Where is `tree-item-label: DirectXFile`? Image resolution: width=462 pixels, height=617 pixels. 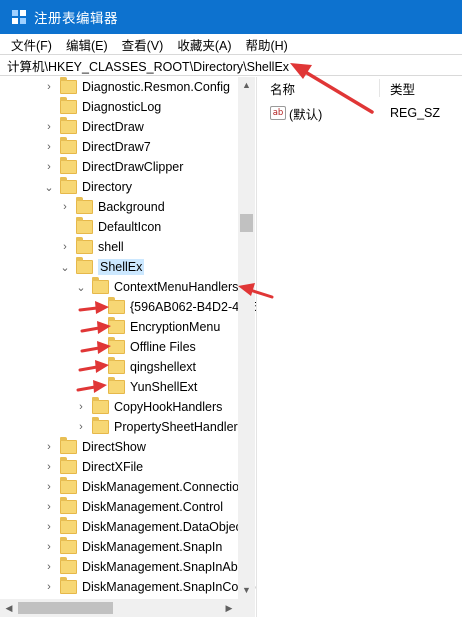 tree-item-label: DirectXFile is located at coordinates (112, 467).